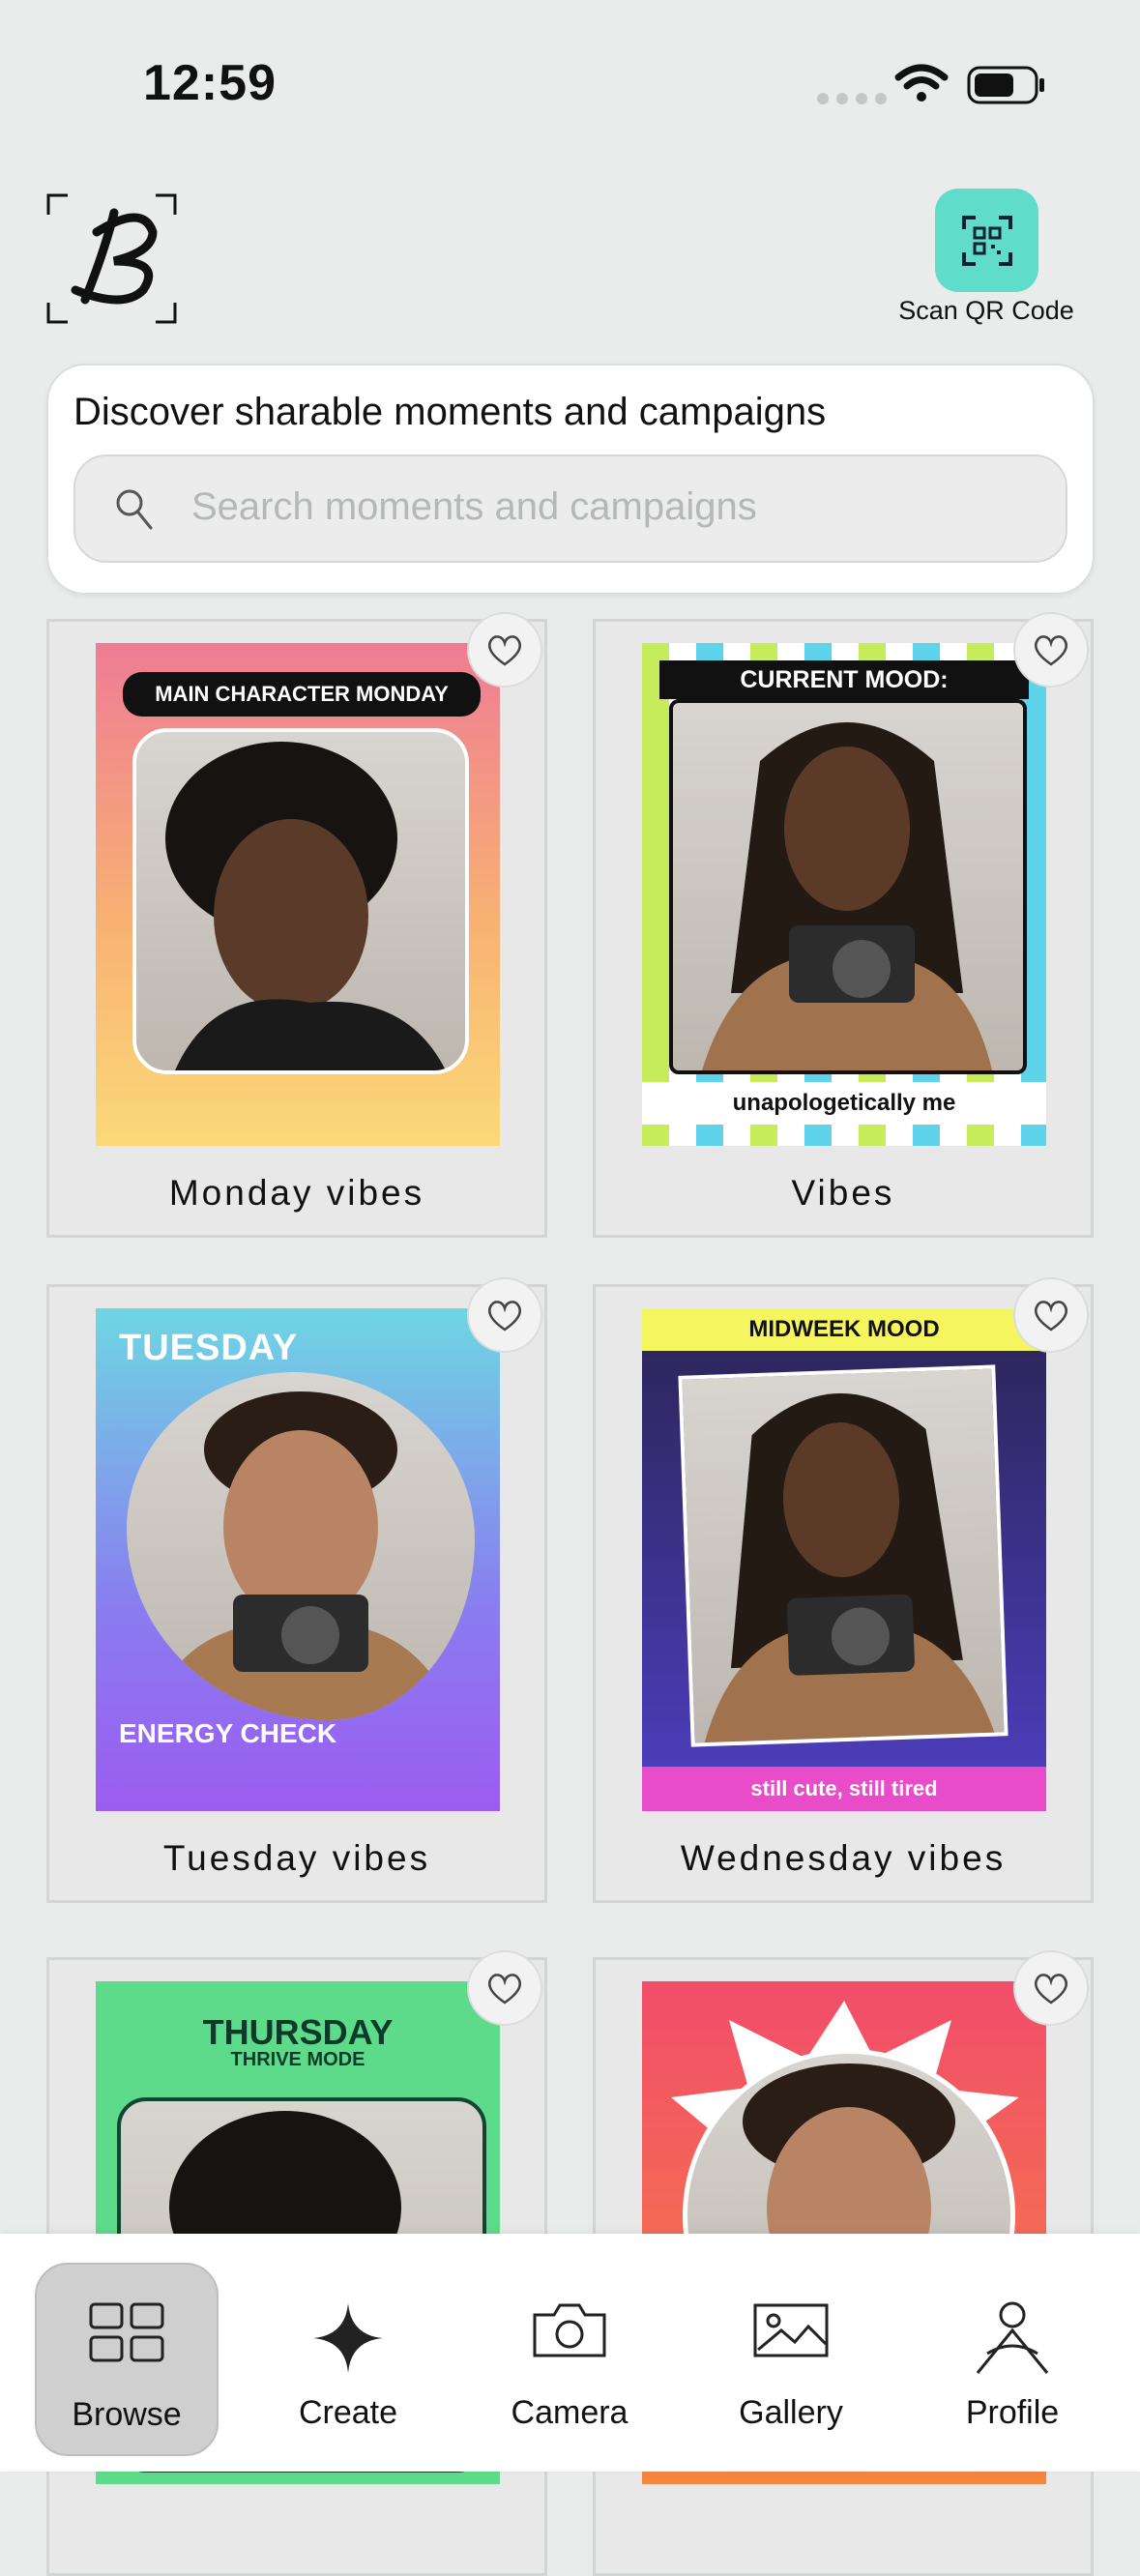 Image resolution: width=1140 pixels, height=2576 pixels. I want to click on image-icon, so click(791, 2330).